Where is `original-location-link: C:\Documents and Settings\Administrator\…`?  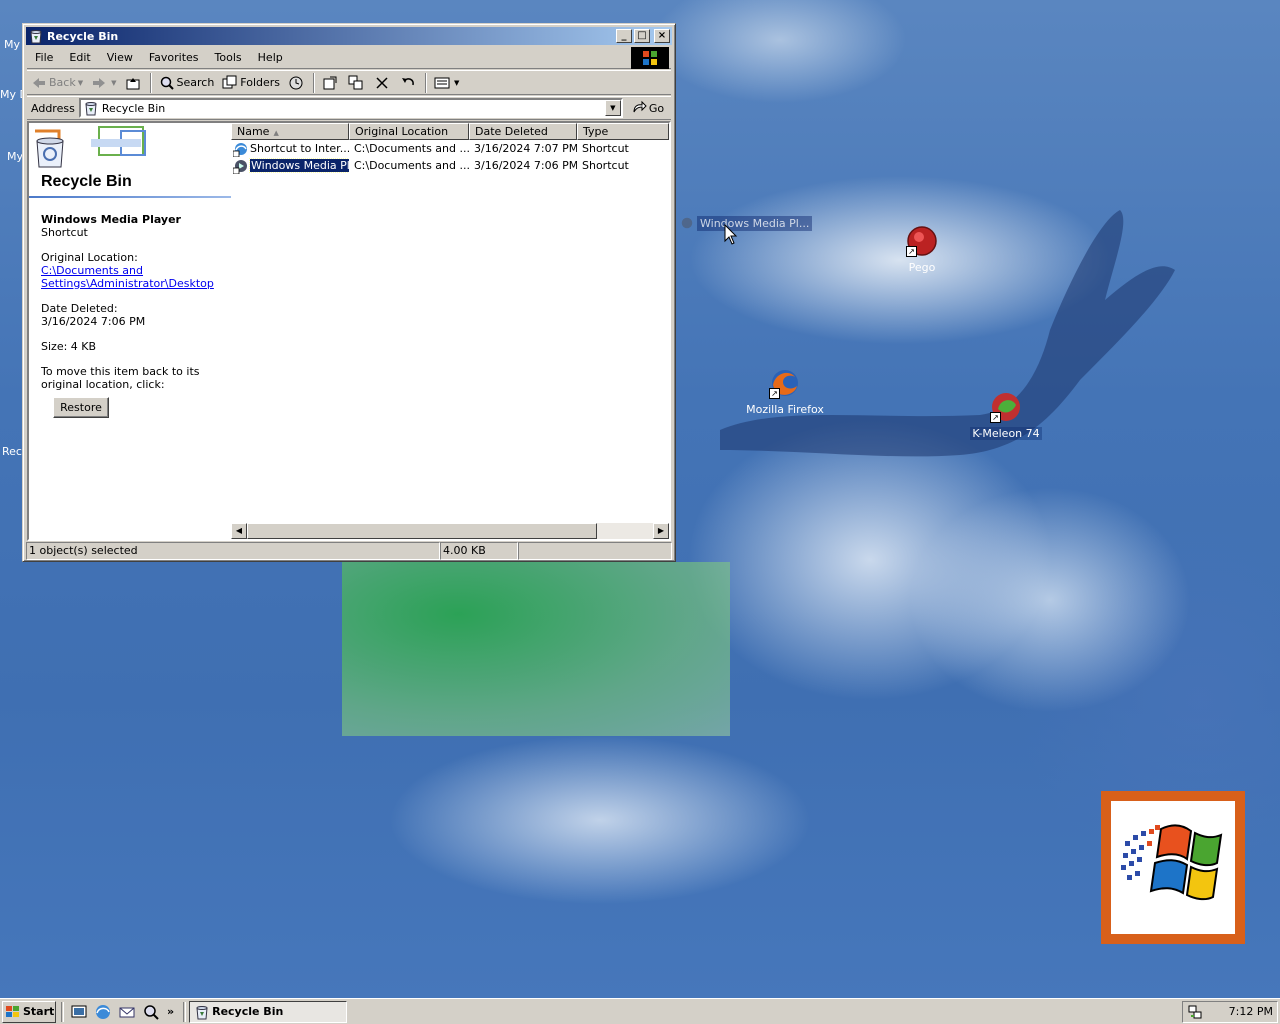 original-location-link: C:\Documents and Settings\Administrator\… is located at coordinates (127, 277).